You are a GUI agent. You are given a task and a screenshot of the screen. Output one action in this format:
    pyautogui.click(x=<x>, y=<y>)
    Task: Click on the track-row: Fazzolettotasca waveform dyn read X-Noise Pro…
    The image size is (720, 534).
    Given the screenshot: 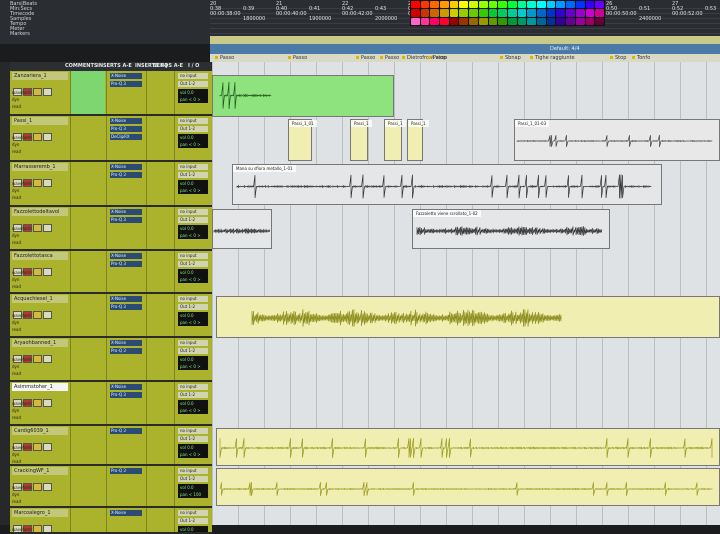 What is the action you would take?
    pyautogui.click(x=111, y=272)
    